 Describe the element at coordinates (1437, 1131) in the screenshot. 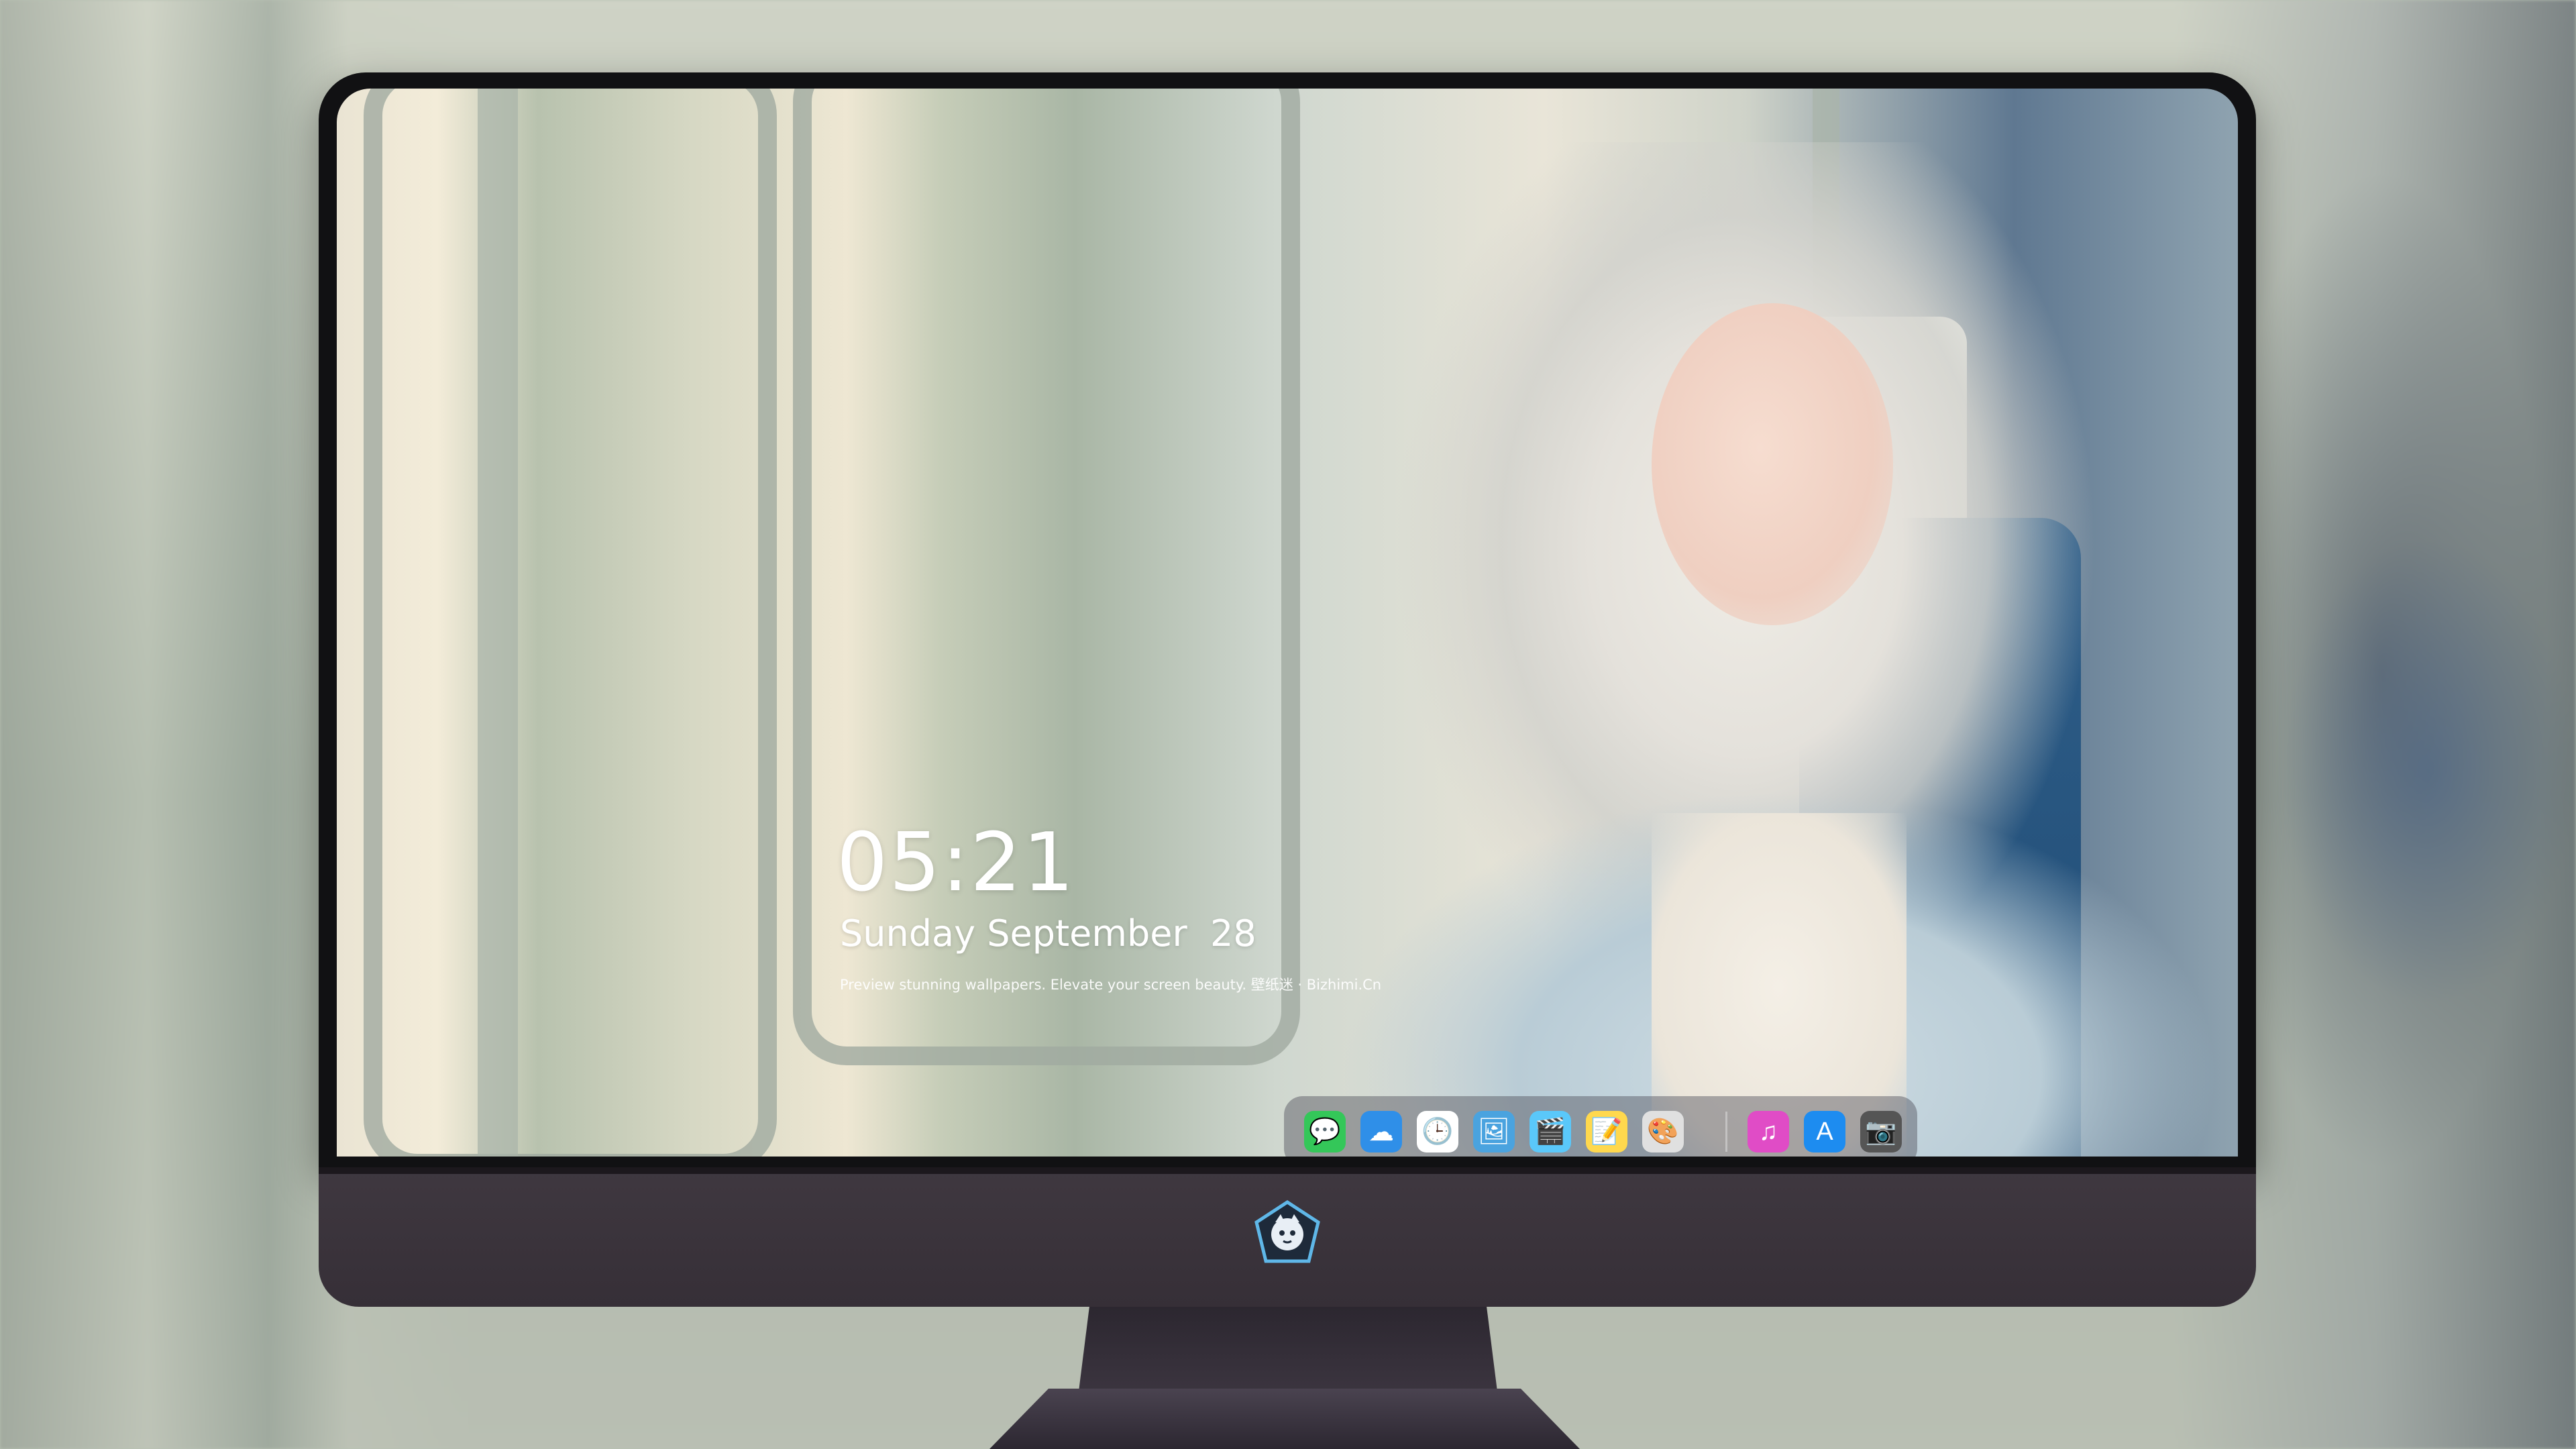

I see `clock-icon: 🕒` at that location.